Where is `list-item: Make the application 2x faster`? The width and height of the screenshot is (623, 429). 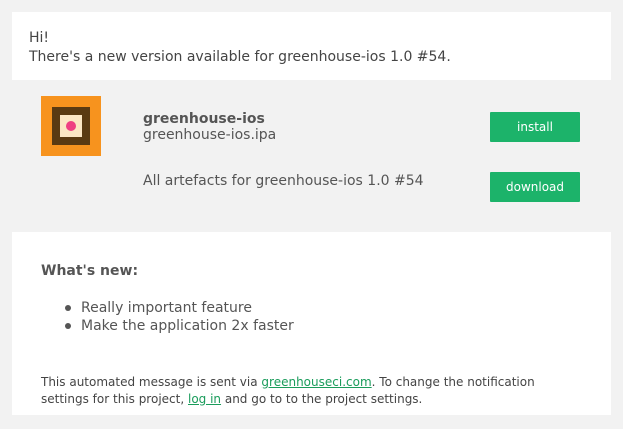 list-item: Make the application 2x faster is located at coordinates (178, 326).